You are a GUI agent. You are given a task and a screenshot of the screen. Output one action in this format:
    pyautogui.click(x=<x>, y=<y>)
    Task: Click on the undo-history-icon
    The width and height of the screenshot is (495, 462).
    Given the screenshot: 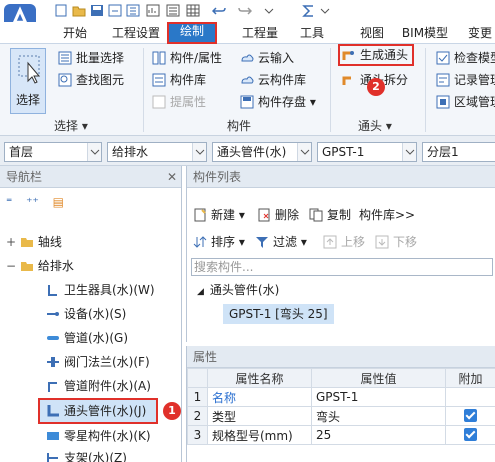 What is the action you would take?
    pyautogui.click(x=115, y=10)
    